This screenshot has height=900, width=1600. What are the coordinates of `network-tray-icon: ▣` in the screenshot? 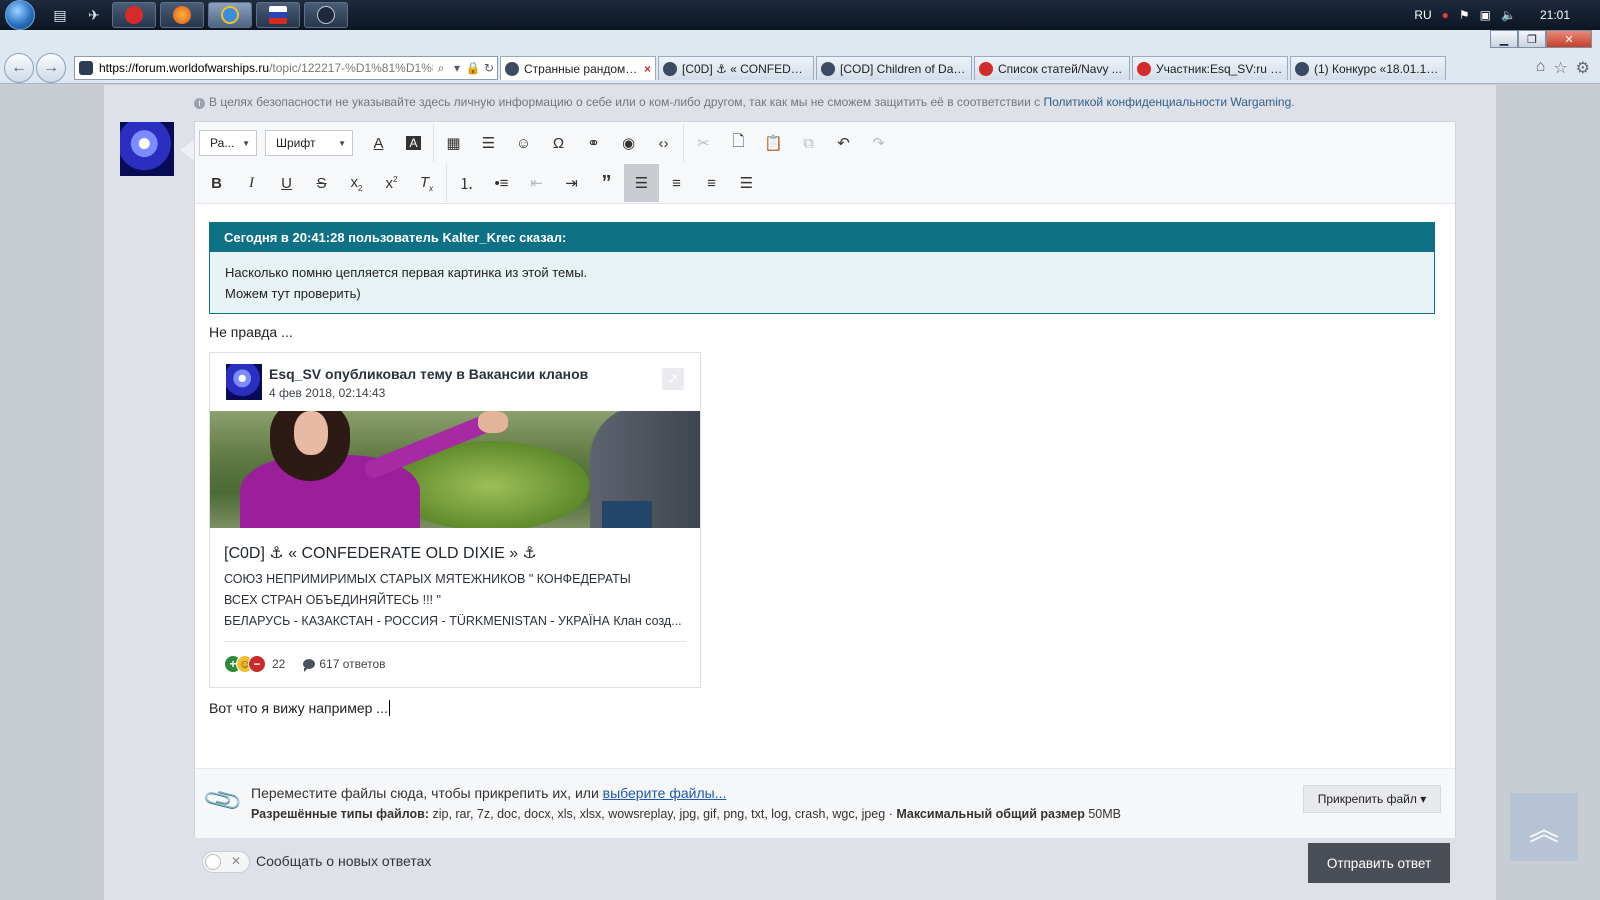 It's located at (1485, 15).